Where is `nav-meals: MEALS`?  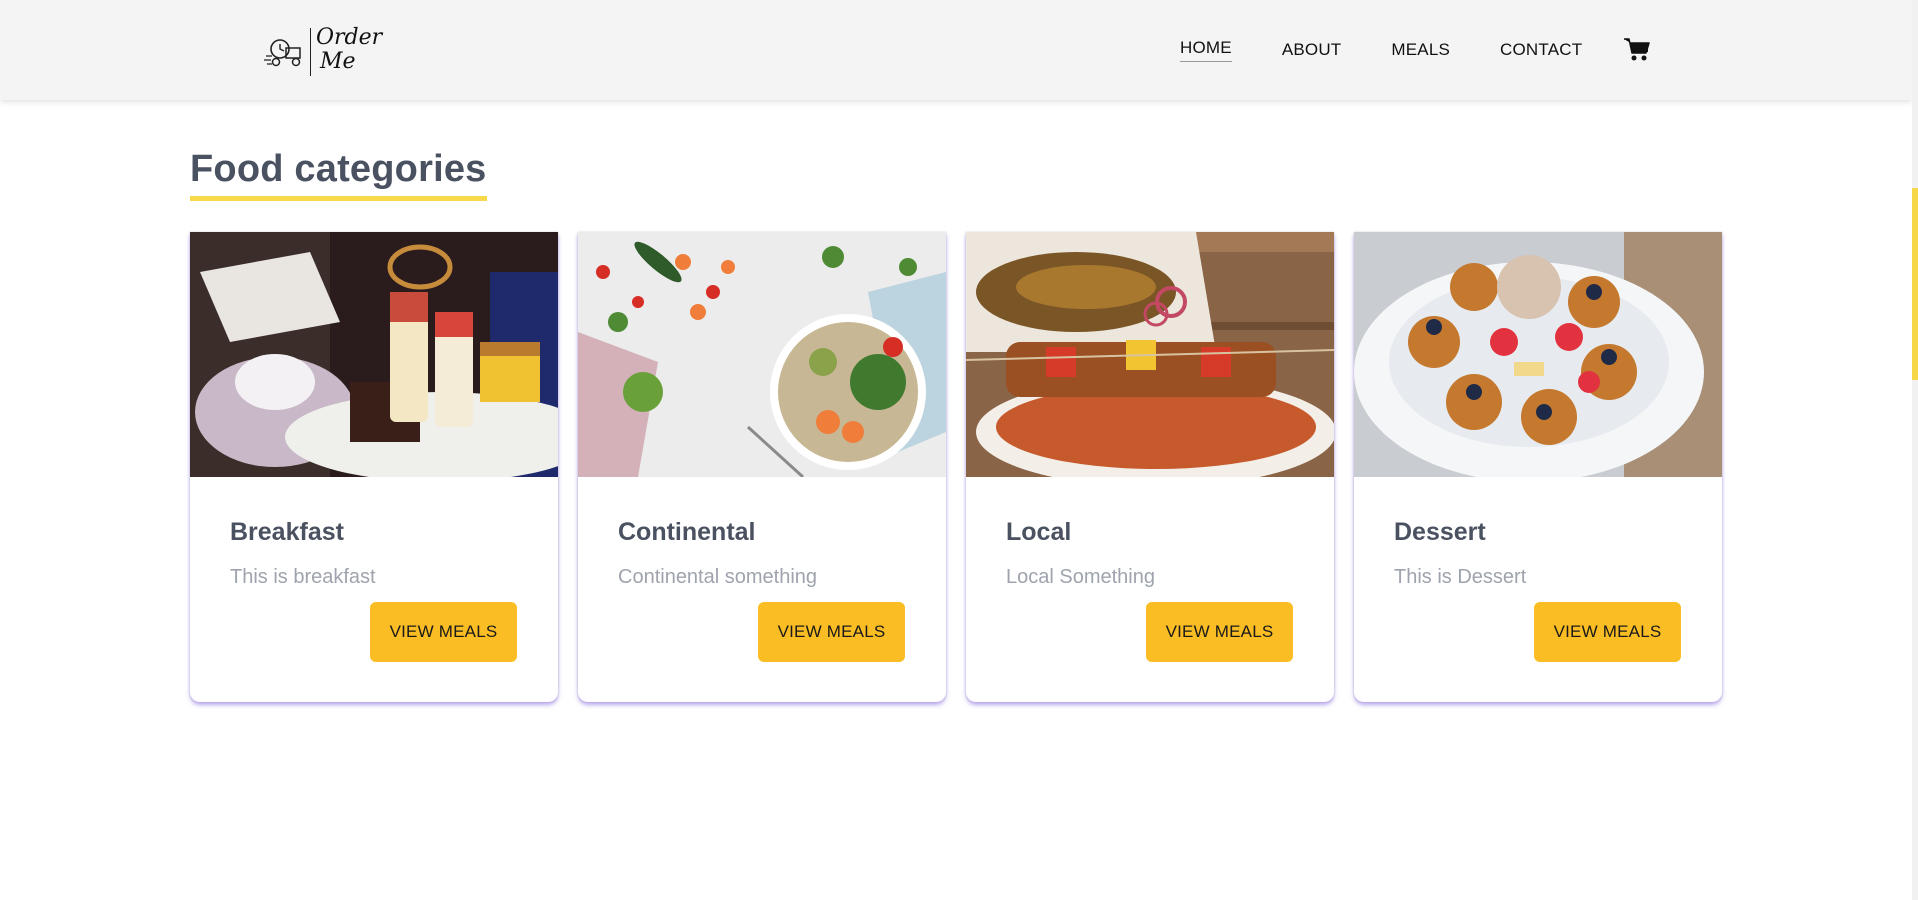 nav-meals: MEALS is located at coordinates (1420, 50).